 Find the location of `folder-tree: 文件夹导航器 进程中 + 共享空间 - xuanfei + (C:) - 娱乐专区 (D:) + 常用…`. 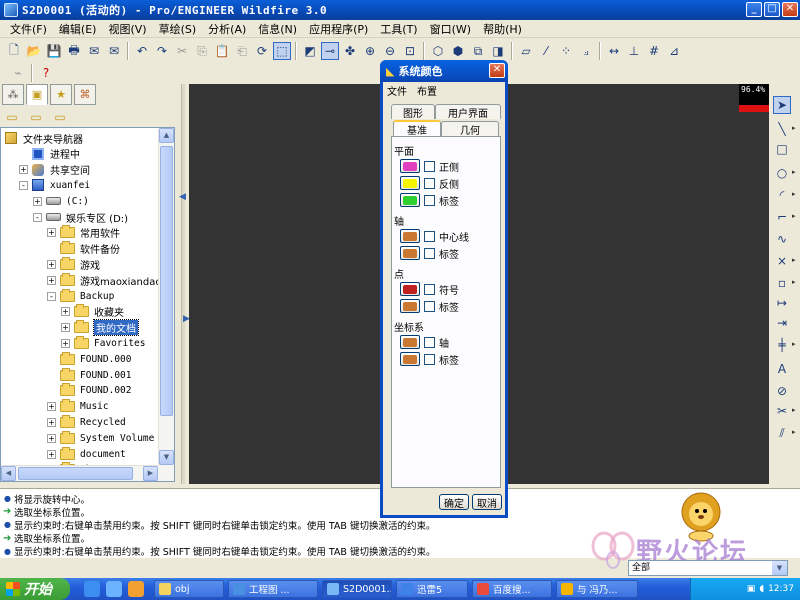

folder-tree: 文件夹导航器 进程中 + 共享空间 - xuanfei + (C:) - 娱乐专区 (D:) + 常用… is located at coordinates (87, 304).